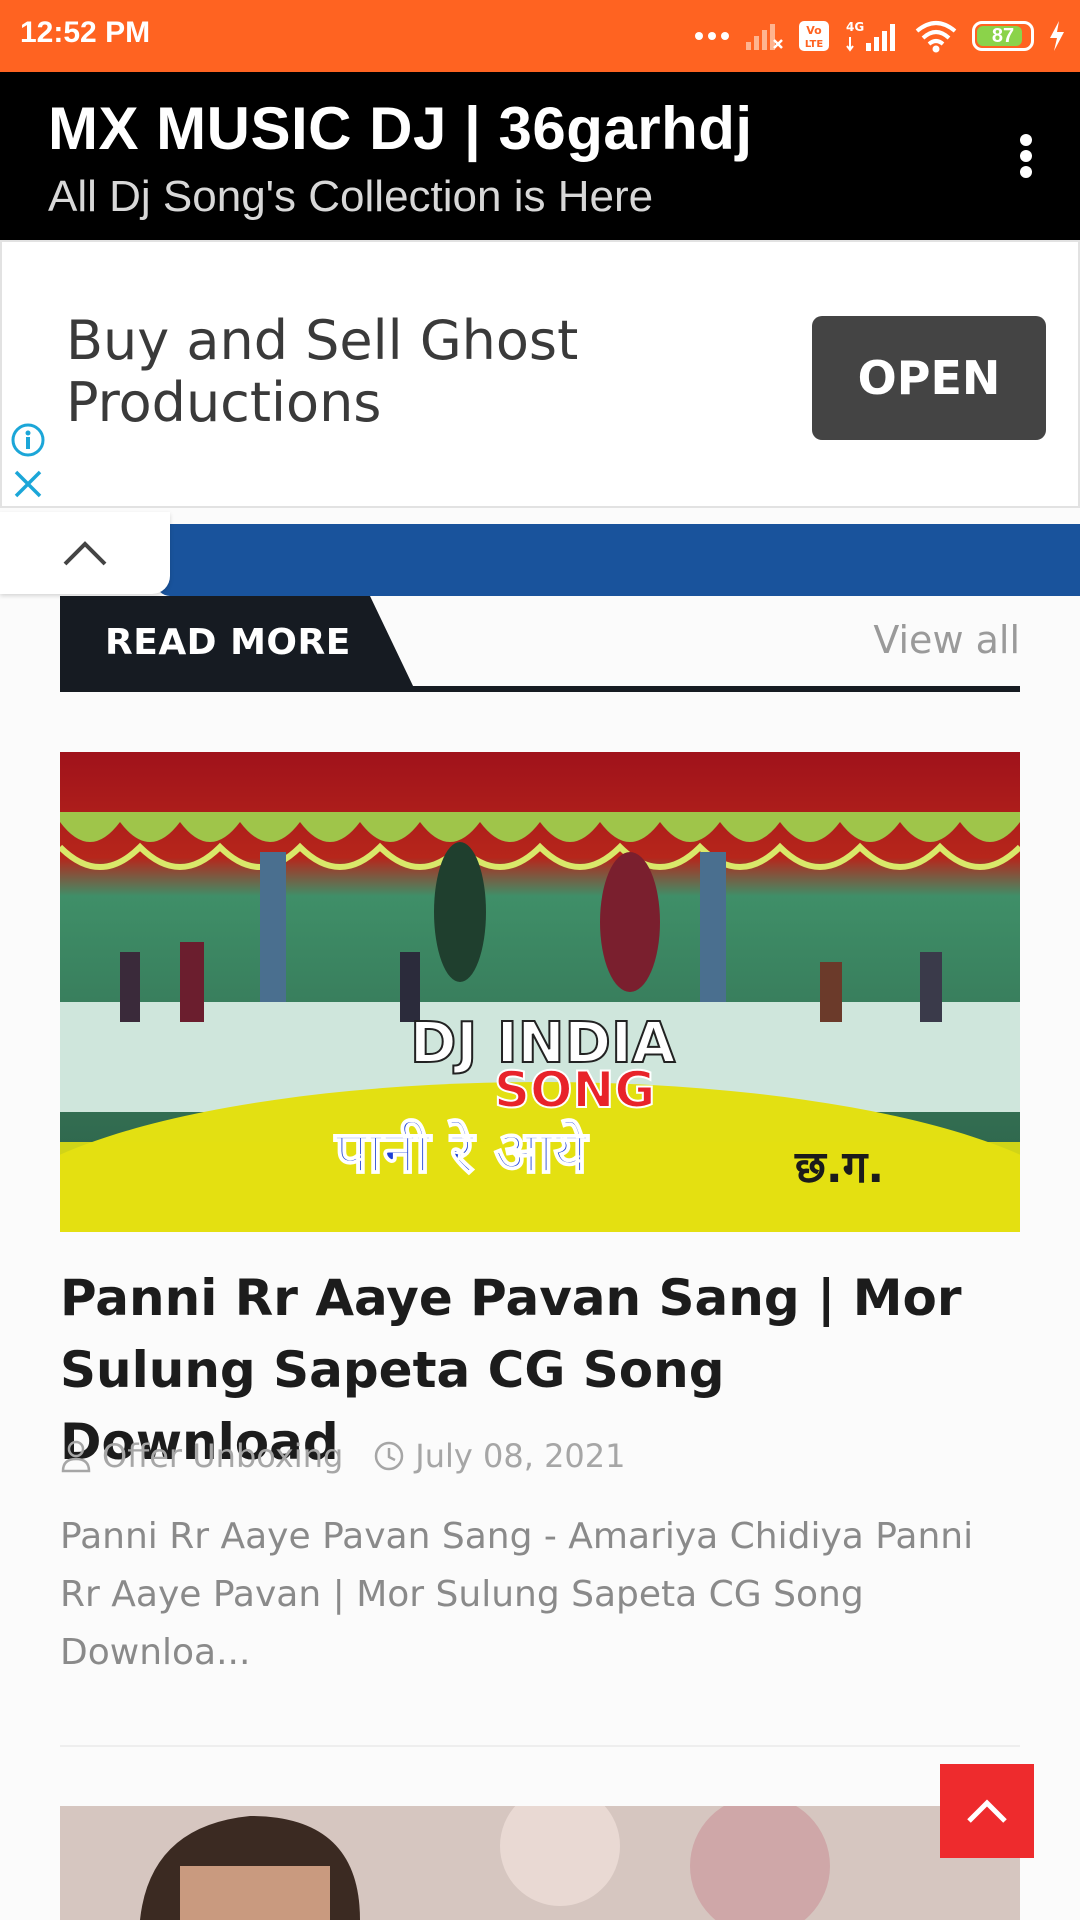  Describe the element at coordinates (540, 36) in the screenshot. I see `status-bar: 12:52 PM Vo LTE 4G 87` at that location.